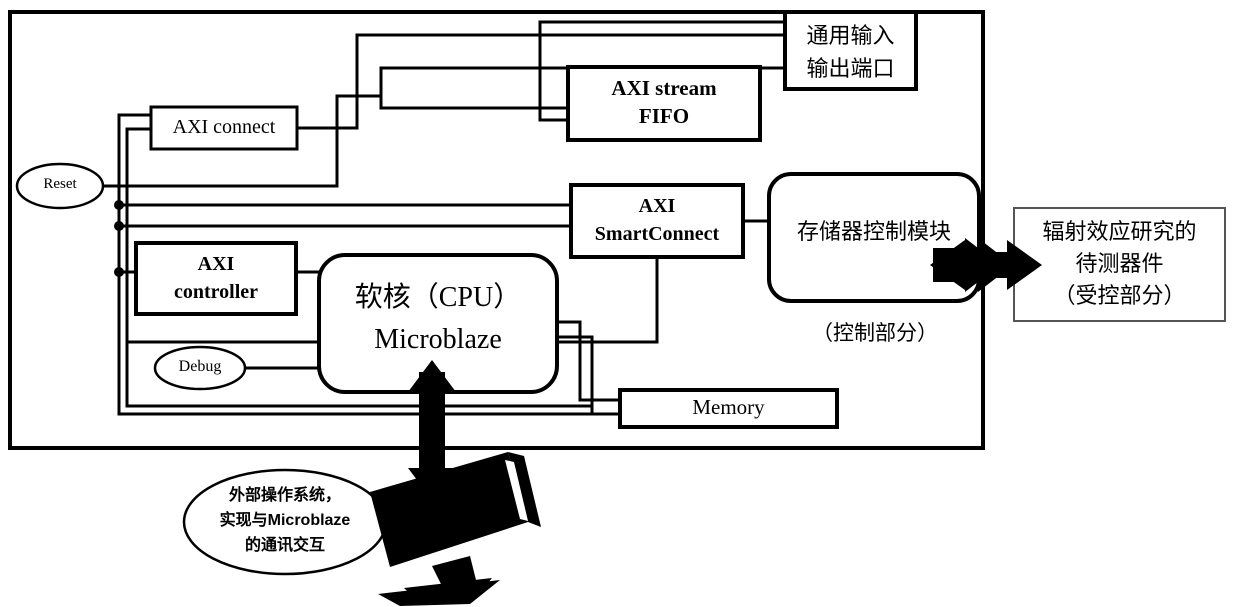 The image size is (1240, 607). Describe the element at coordinates (1119, 264) in the screenshot. I see `block-dut` at that location.